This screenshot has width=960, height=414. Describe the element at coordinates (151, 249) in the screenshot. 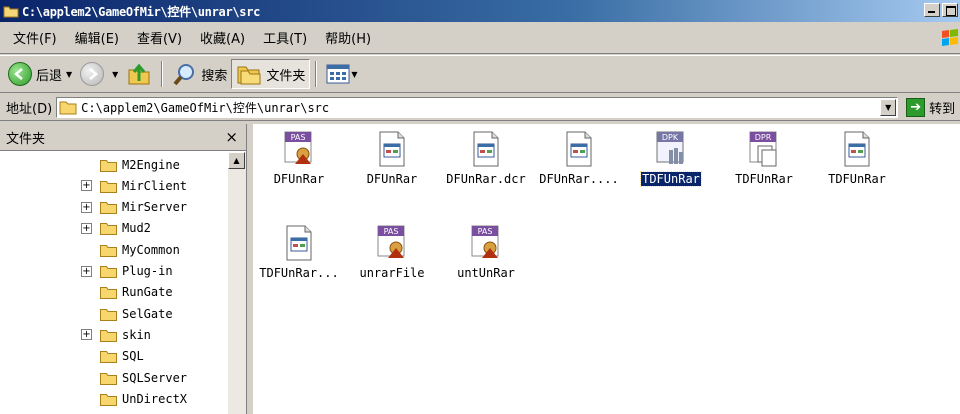

I see `tree-item-label: MyCommon` at that location.